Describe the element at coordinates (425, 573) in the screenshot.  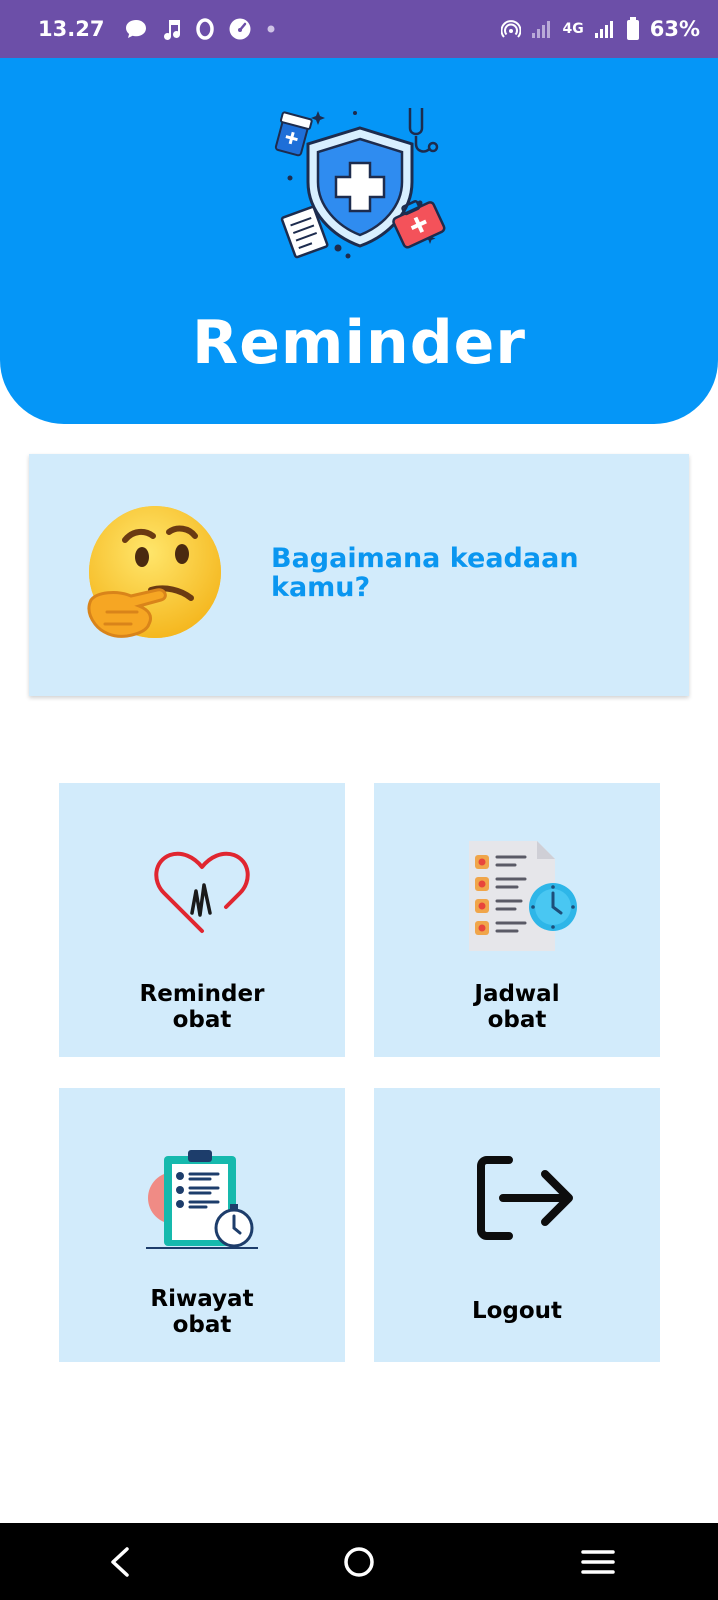
I see `mood-question: Bagaimana keadaan kamu?` at that location.